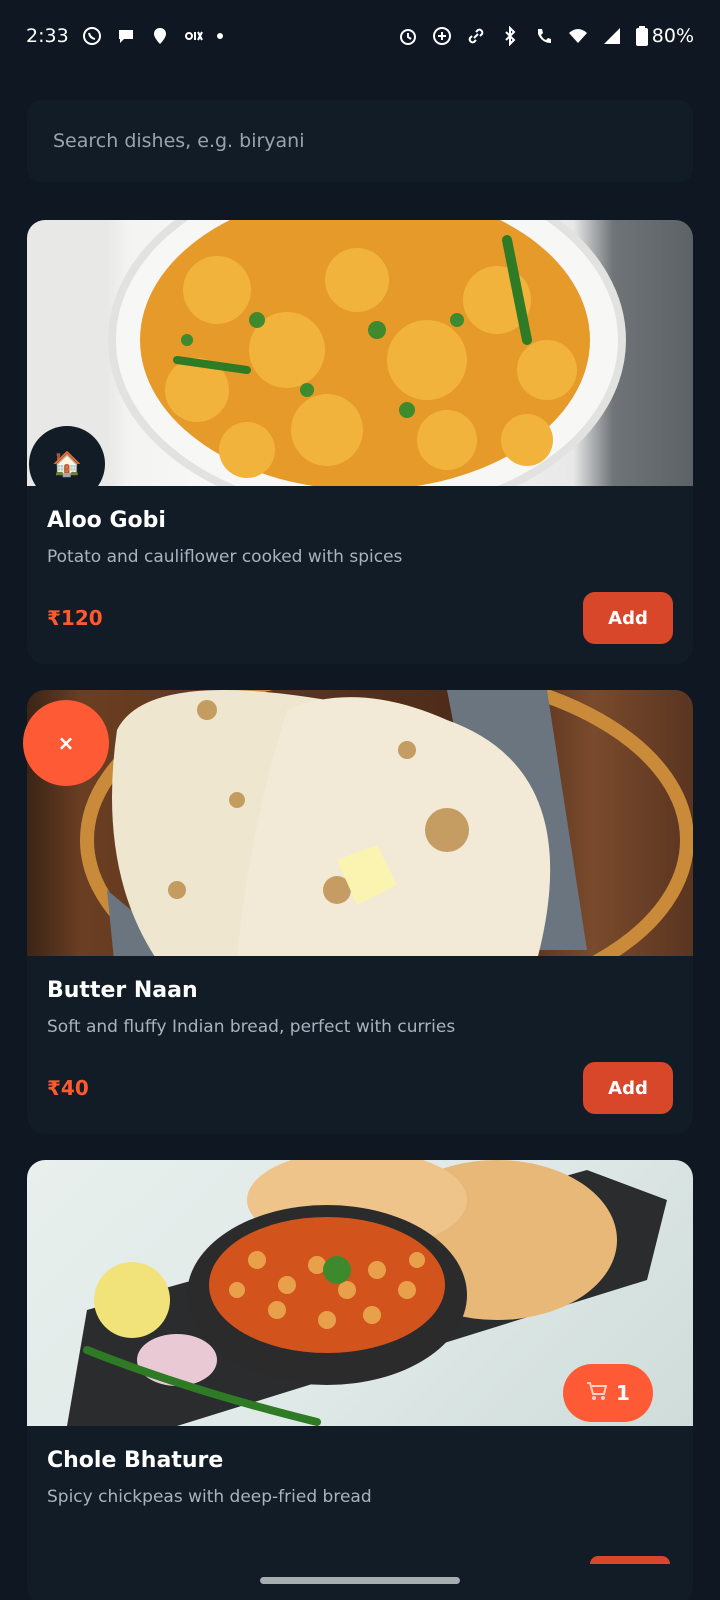  I want to click on cart-count: 1, so click(623, 1393).